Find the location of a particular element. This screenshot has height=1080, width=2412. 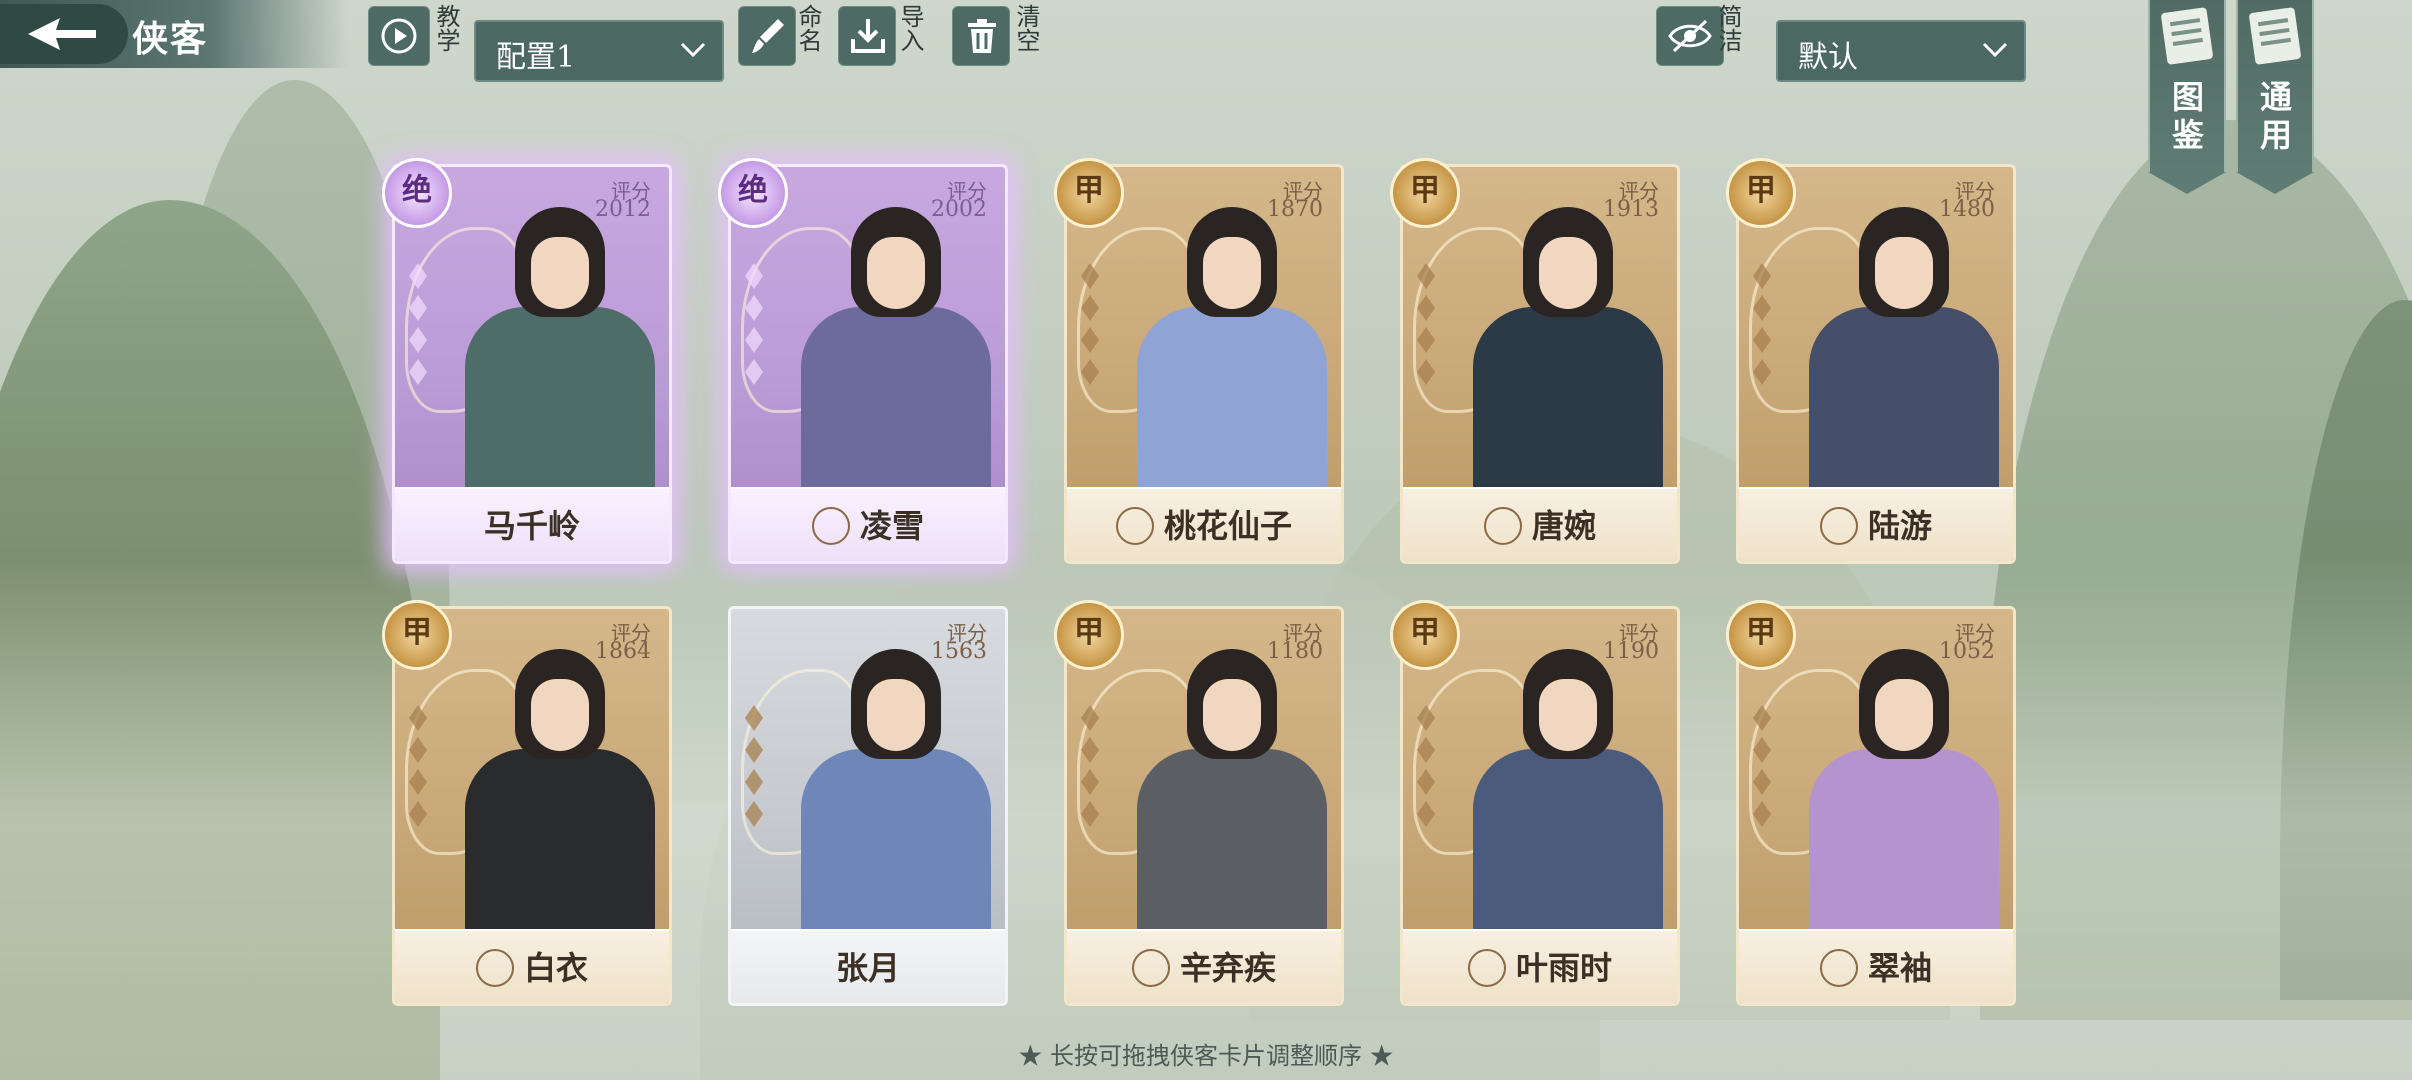

hero-score: 1480 is located at coordinates (1967, 209).